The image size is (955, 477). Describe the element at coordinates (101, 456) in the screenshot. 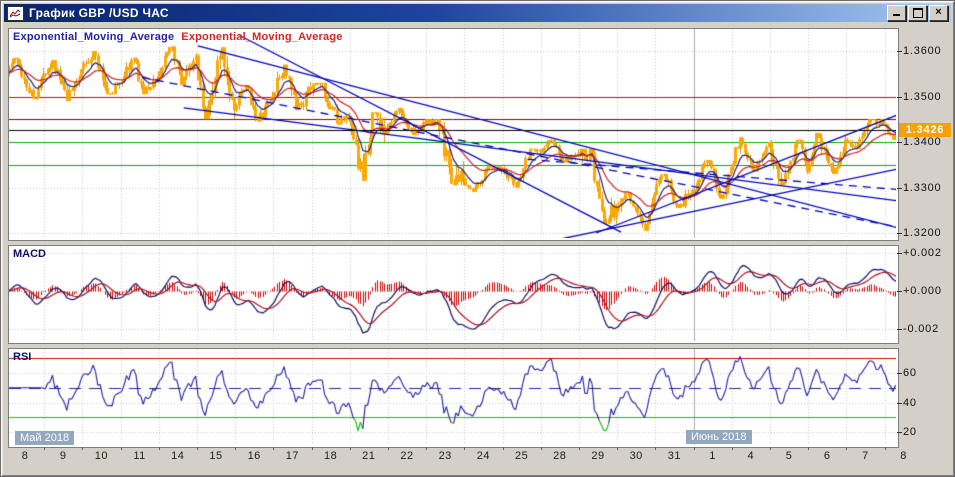

I see `date-axis-label: 10` at that location.